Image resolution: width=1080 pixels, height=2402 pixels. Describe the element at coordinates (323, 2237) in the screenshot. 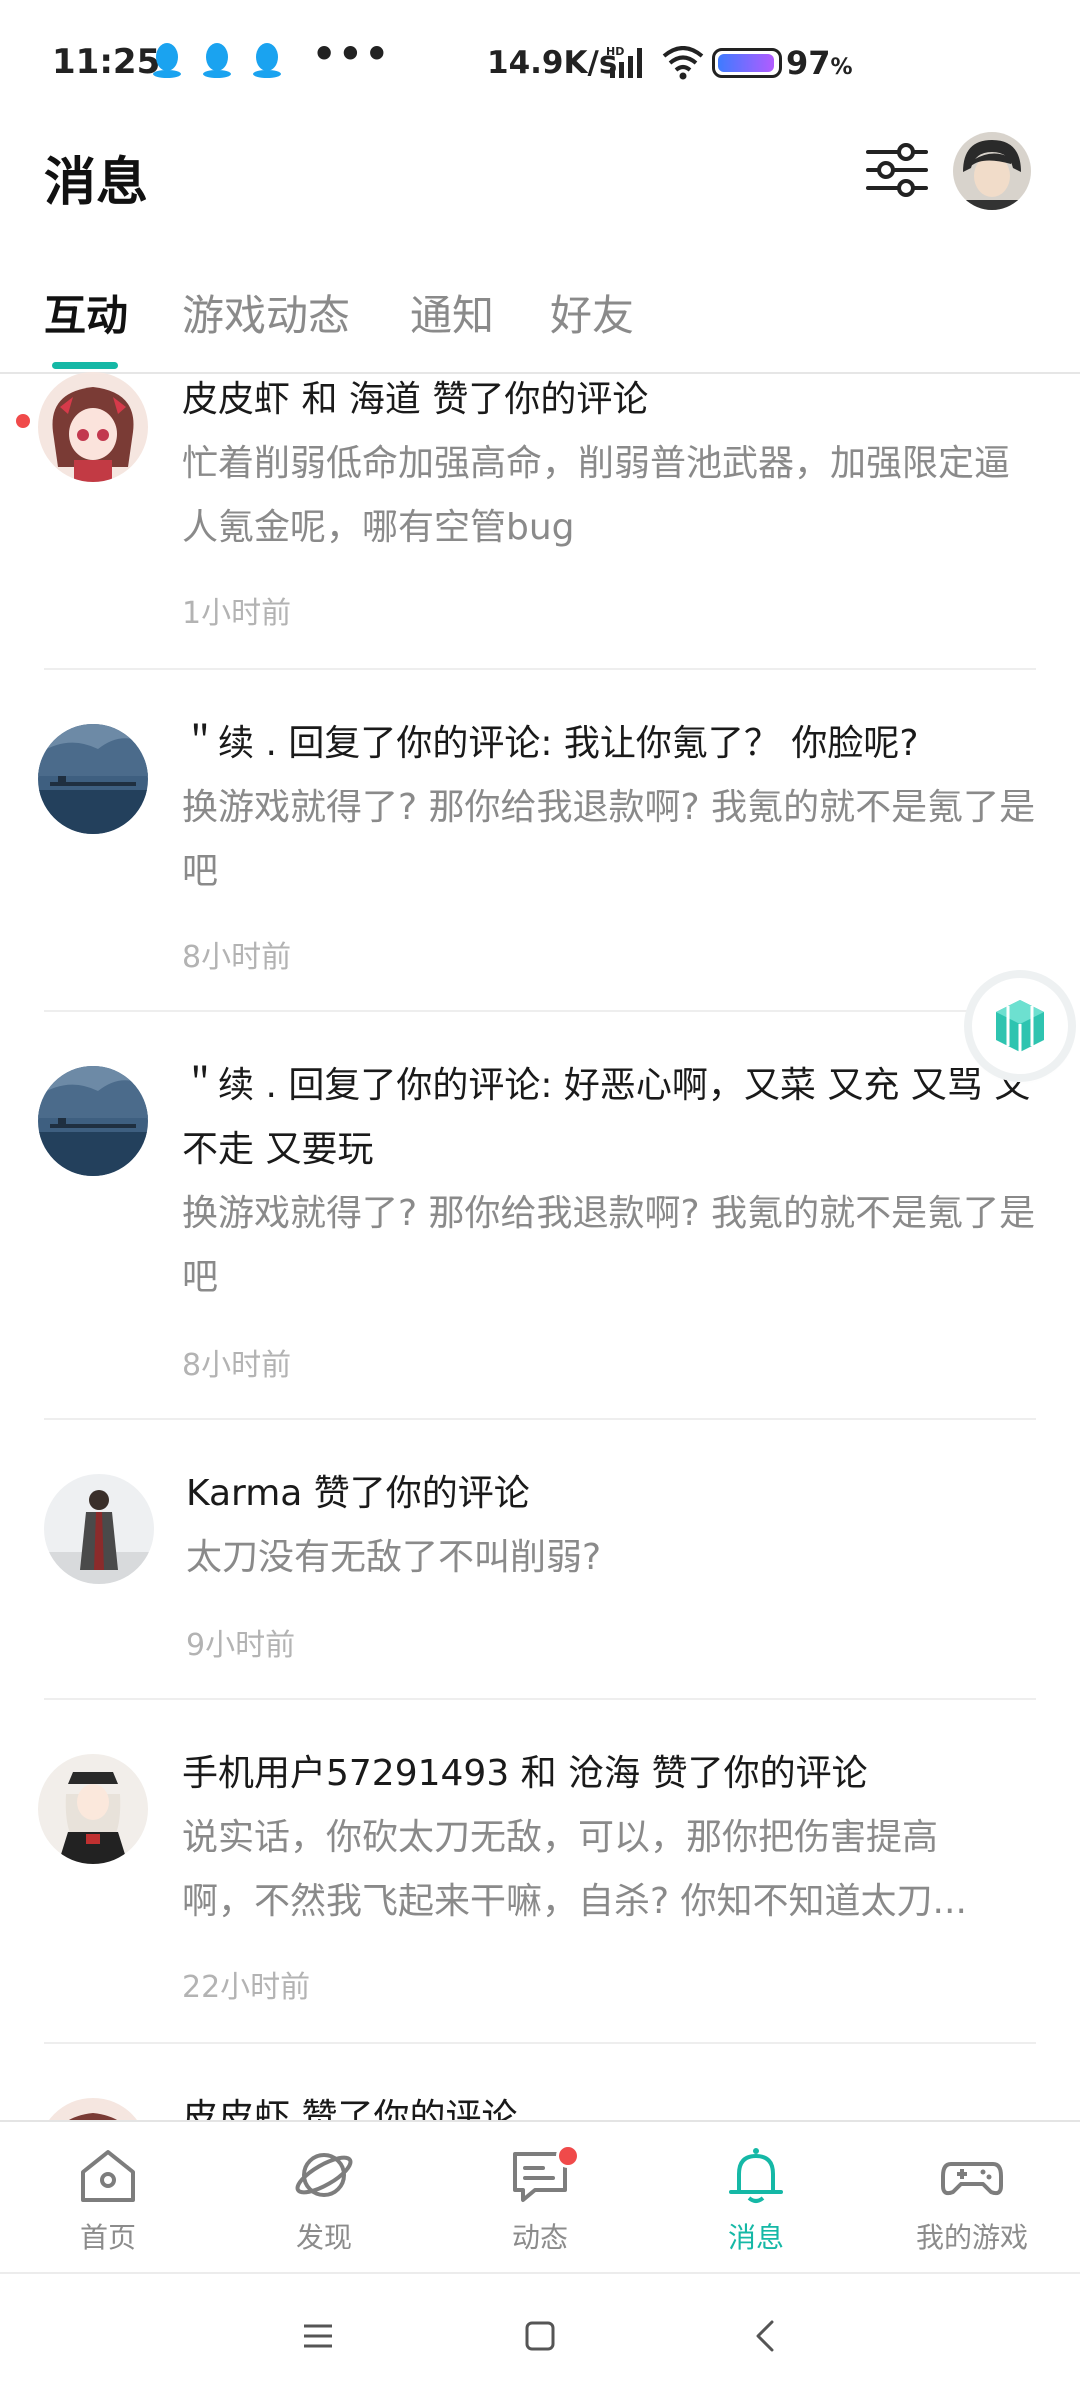

I see `nav-discover-label: 发现` at that location.